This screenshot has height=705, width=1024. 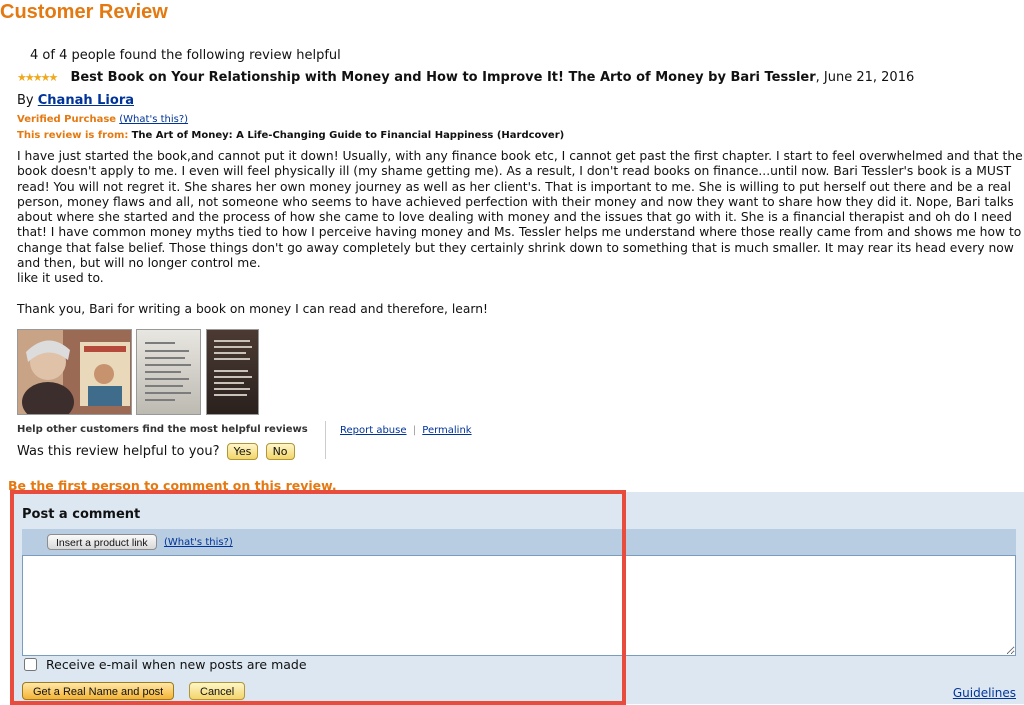 I want to click on whats-this-link-product: (What's this?), so click(x=198, y=542).